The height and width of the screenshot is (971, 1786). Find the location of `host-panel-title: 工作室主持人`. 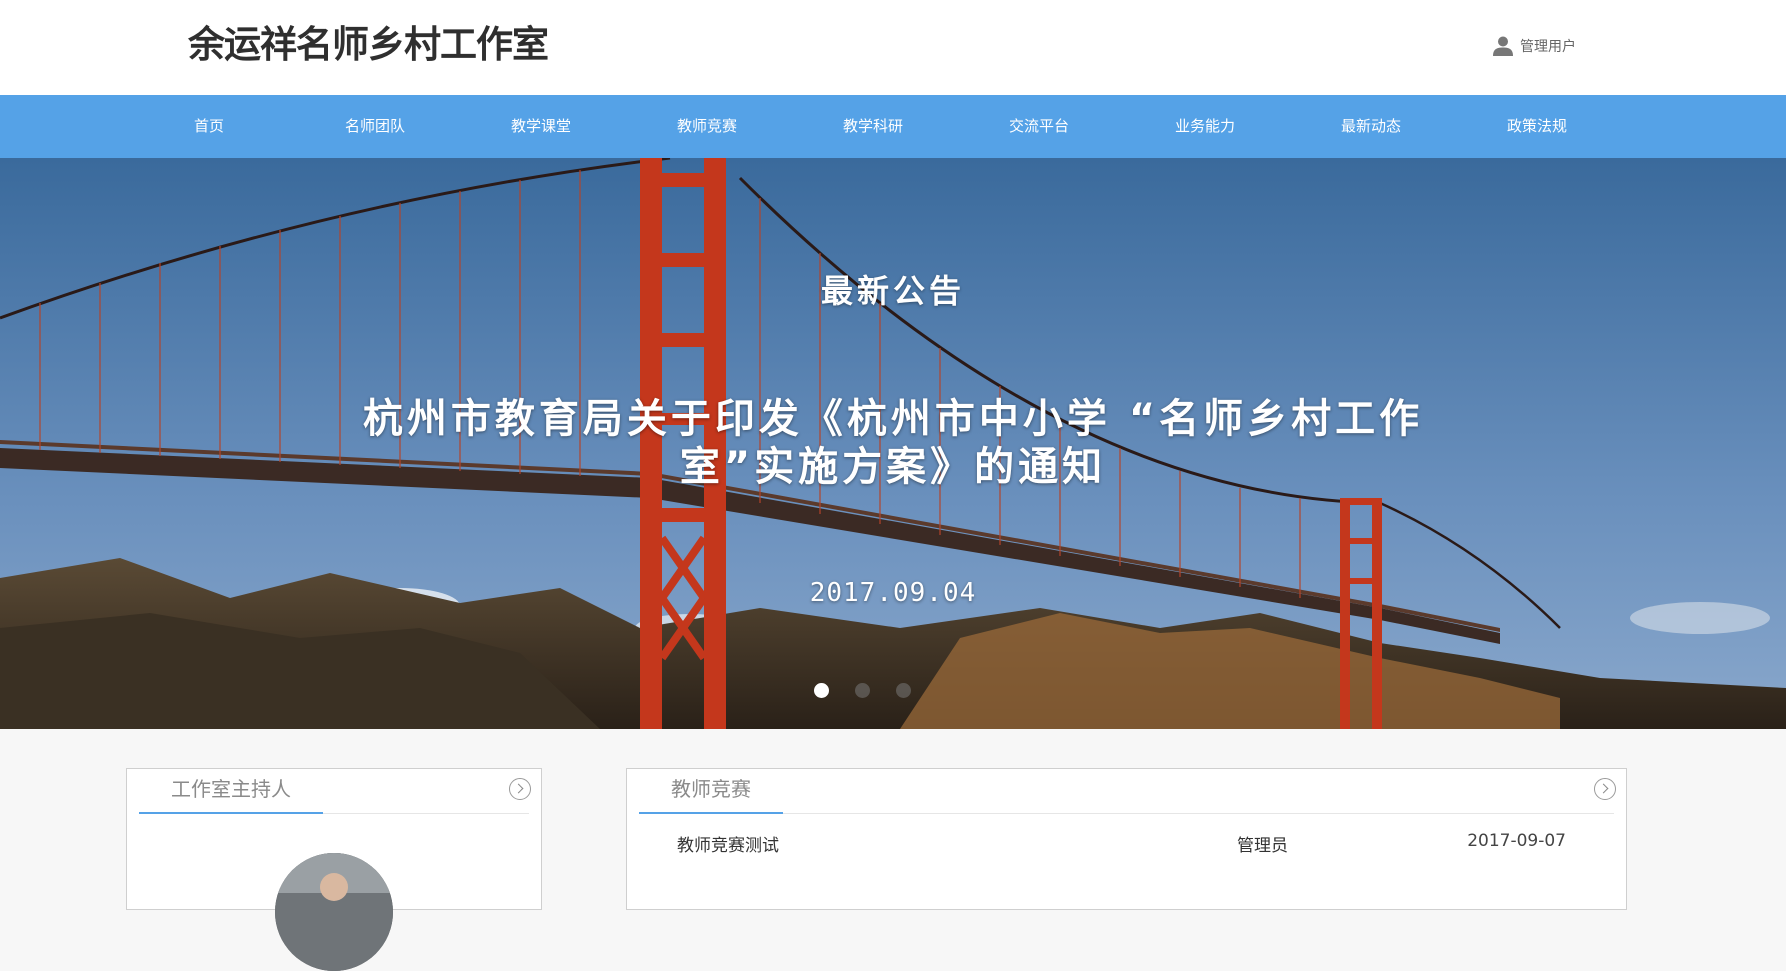

host-panel-title: 工作室主持人 is located at coordinates (231, 791).